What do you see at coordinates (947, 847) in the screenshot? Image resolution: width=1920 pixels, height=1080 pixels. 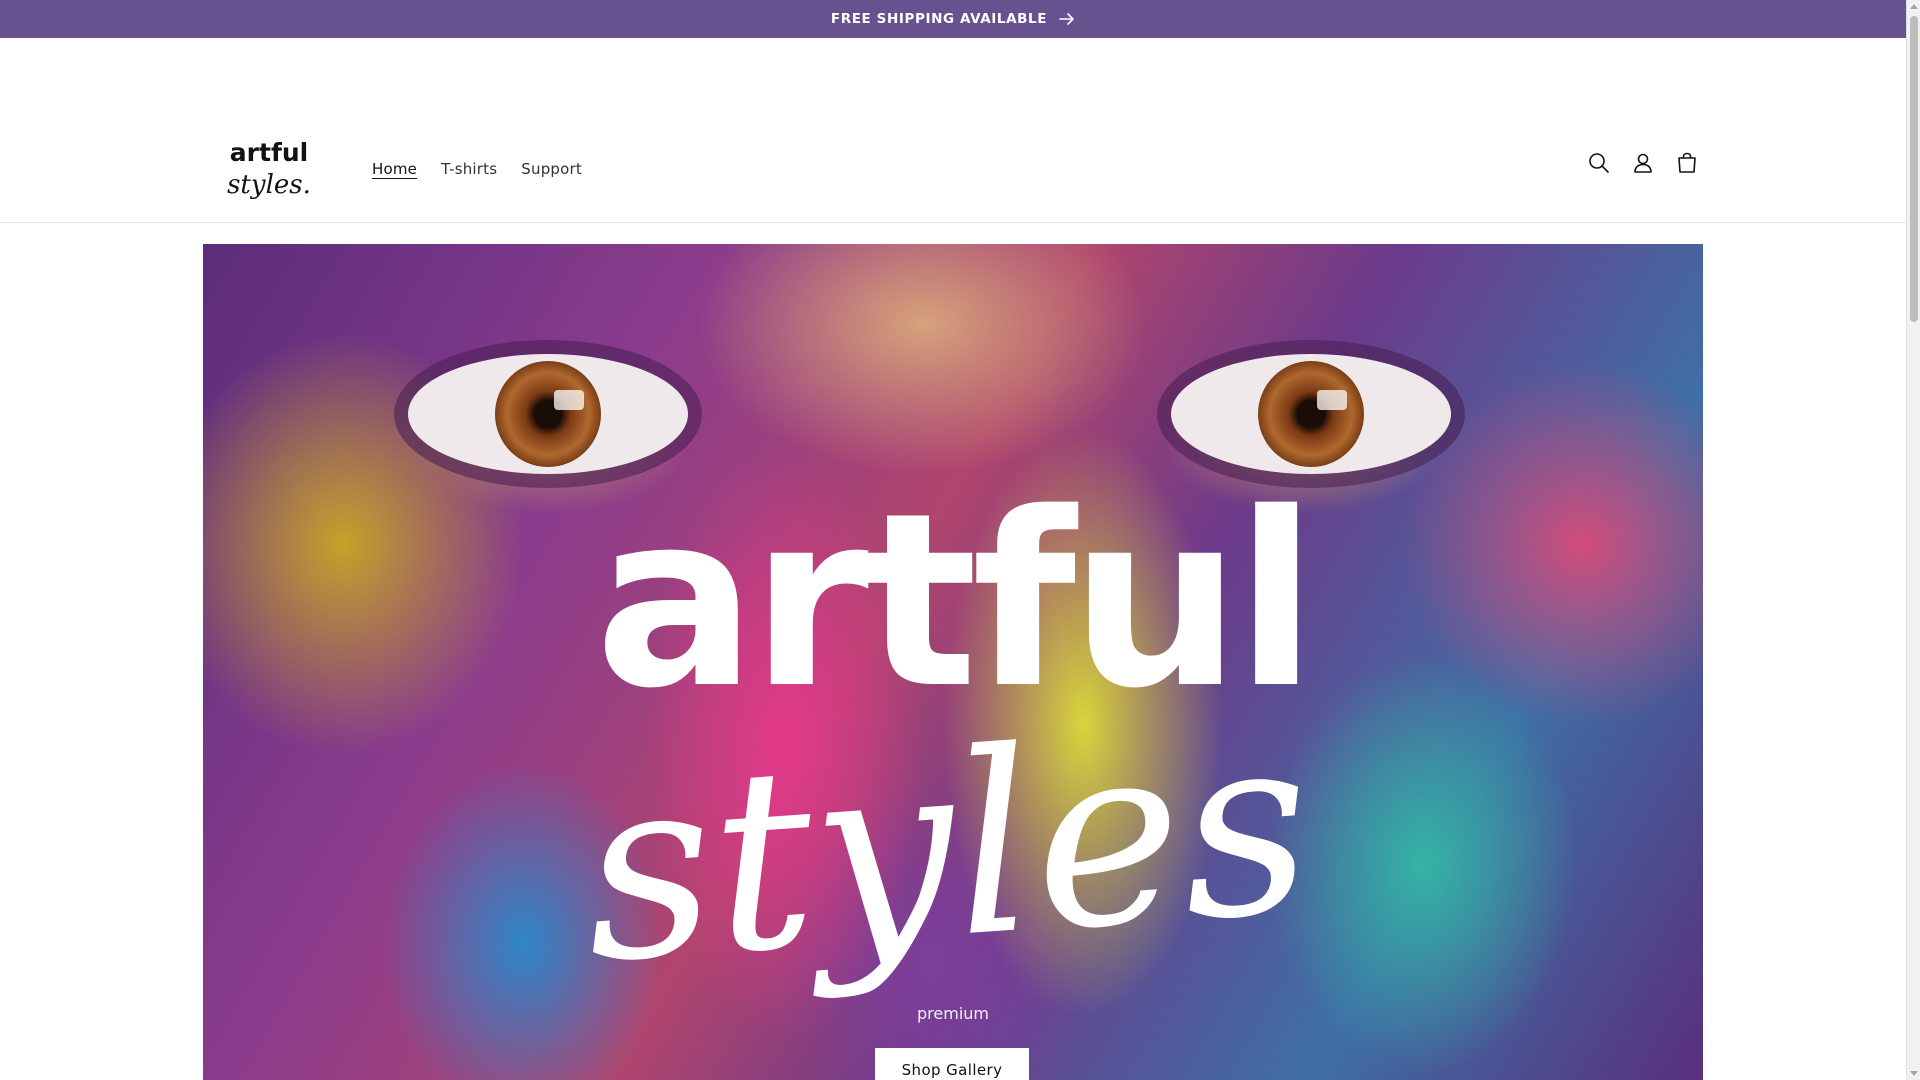 I see `svg-text: styles` at bounding box center [947, 847].